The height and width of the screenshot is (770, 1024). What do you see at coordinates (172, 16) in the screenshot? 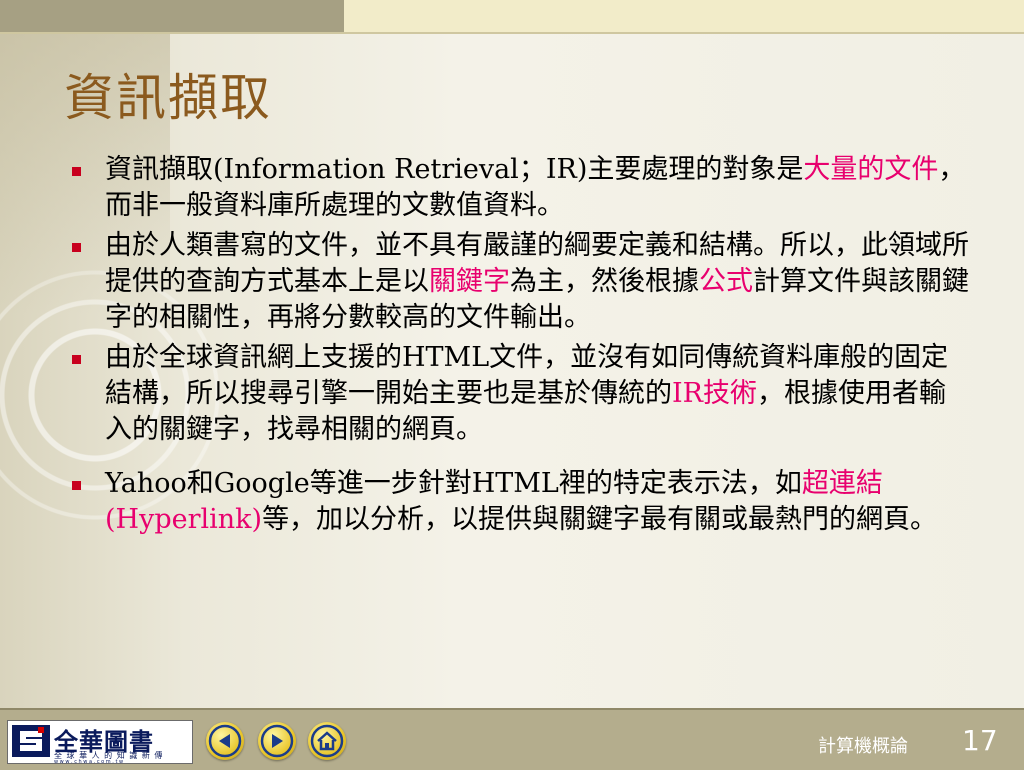
I see `top-bar-left` at bounding box center [172, 16].